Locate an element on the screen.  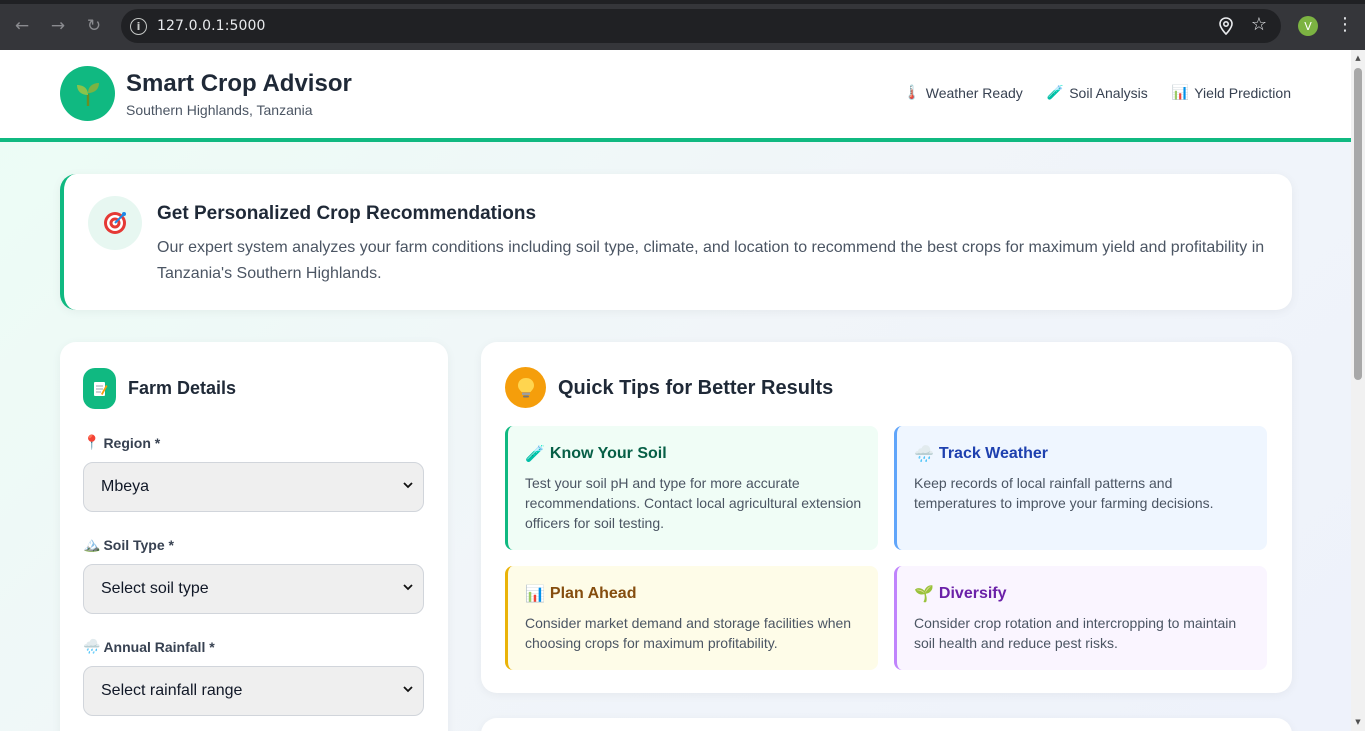
url-text: 127.0.0.1:5000 is located at coordinates (211, 26).